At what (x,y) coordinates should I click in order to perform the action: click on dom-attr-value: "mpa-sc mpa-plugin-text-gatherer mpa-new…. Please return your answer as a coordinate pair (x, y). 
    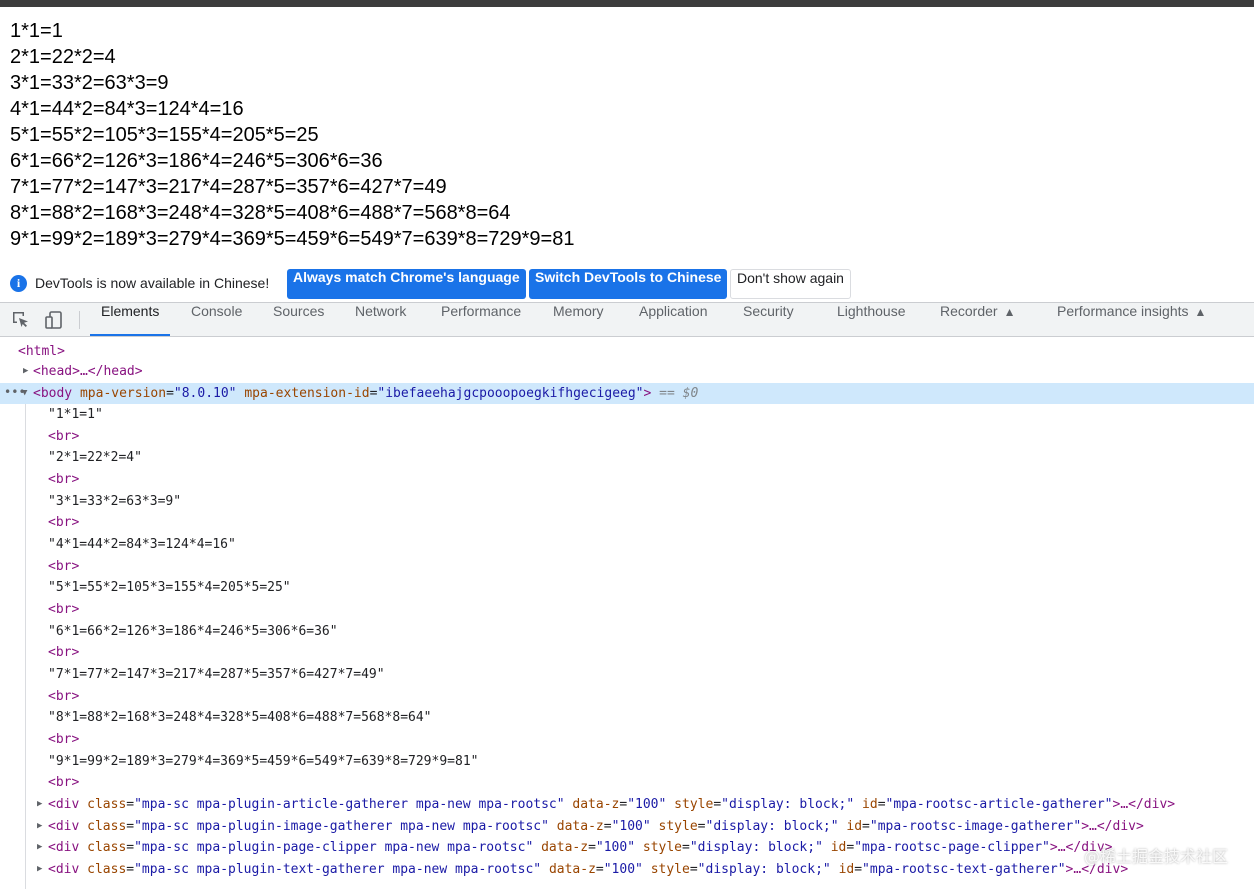
    Looking at the image, I should click on (338, 869).